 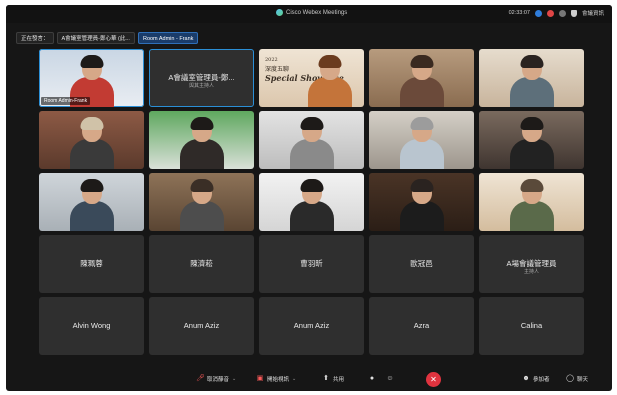 I want to click on end-call-button: ✕, so click(x=433, y=379).